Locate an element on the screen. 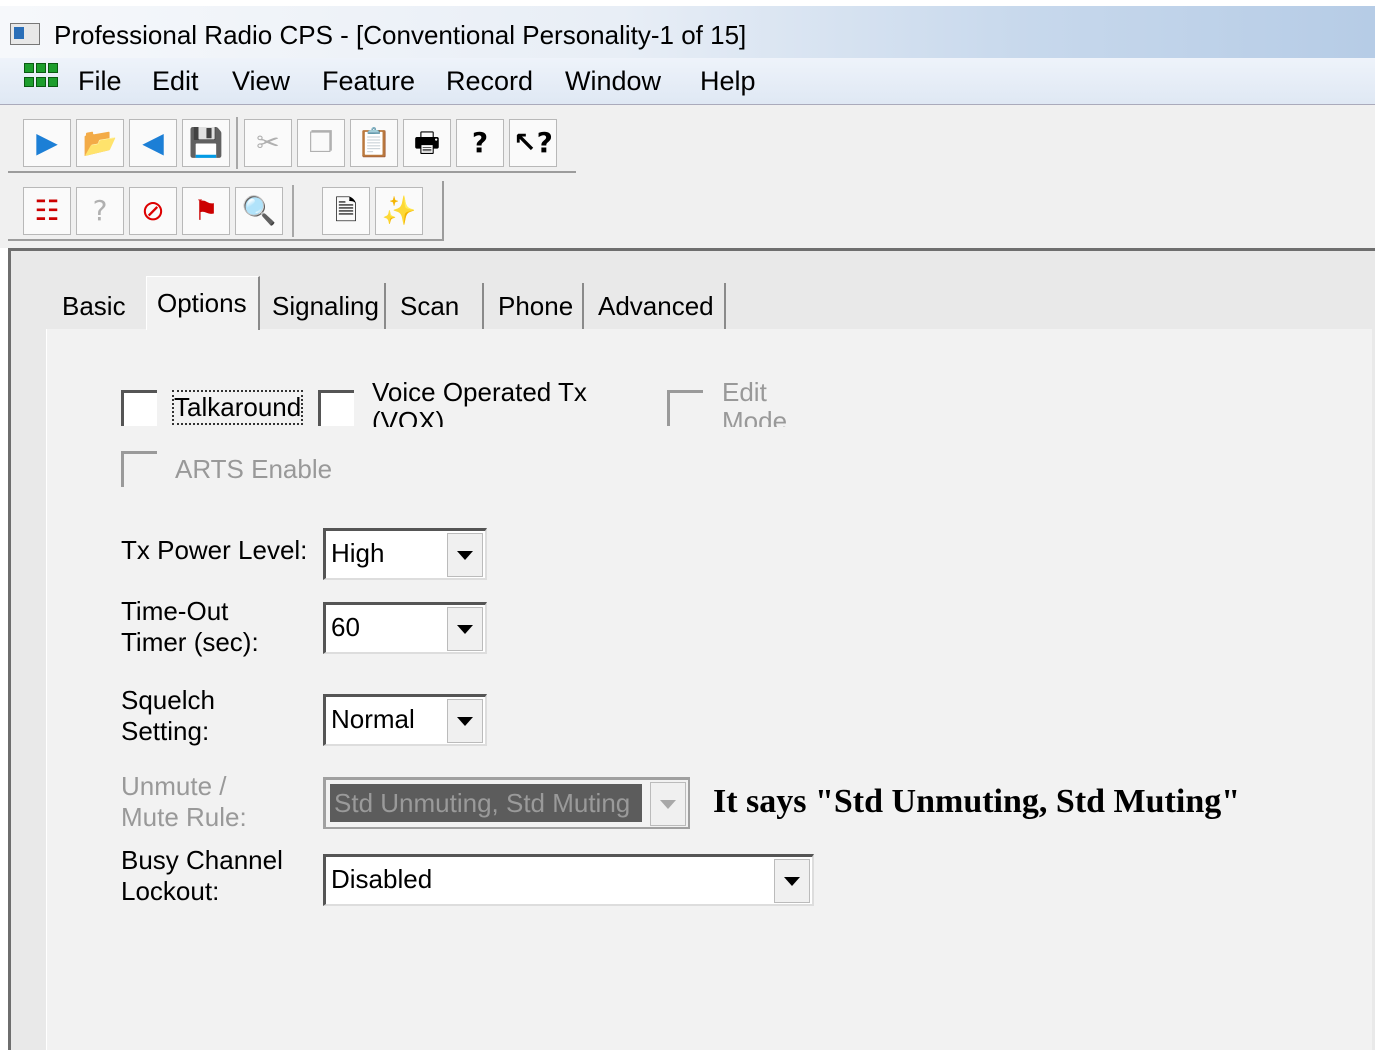 This screenshot has width=1375, height=1050. vox-label: Voice Operated Tx (VOX) is located at coordinates (502, 404).